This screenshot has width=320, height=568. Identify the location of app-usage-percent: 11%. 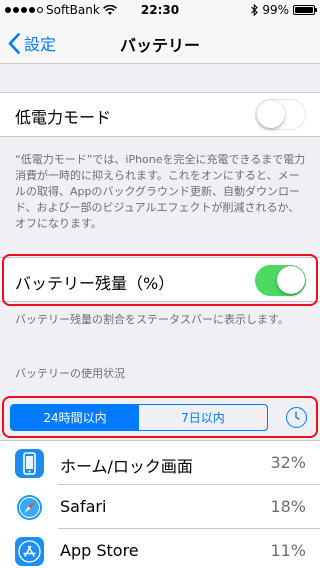
(288, 550).